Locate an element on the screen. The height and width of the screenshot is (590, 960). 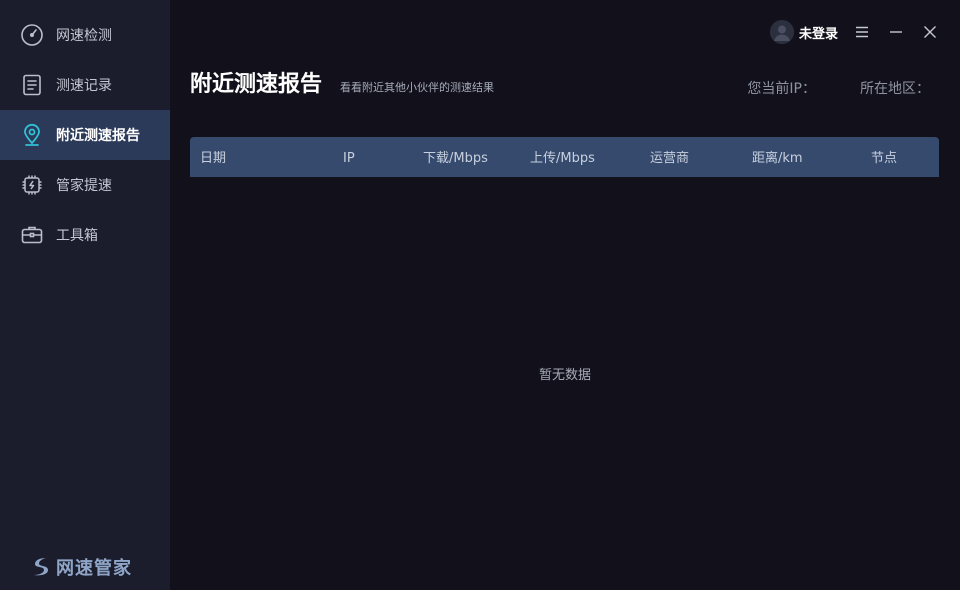
sidebar-item-label: 工具箱 is located at coordinates (77, 236).